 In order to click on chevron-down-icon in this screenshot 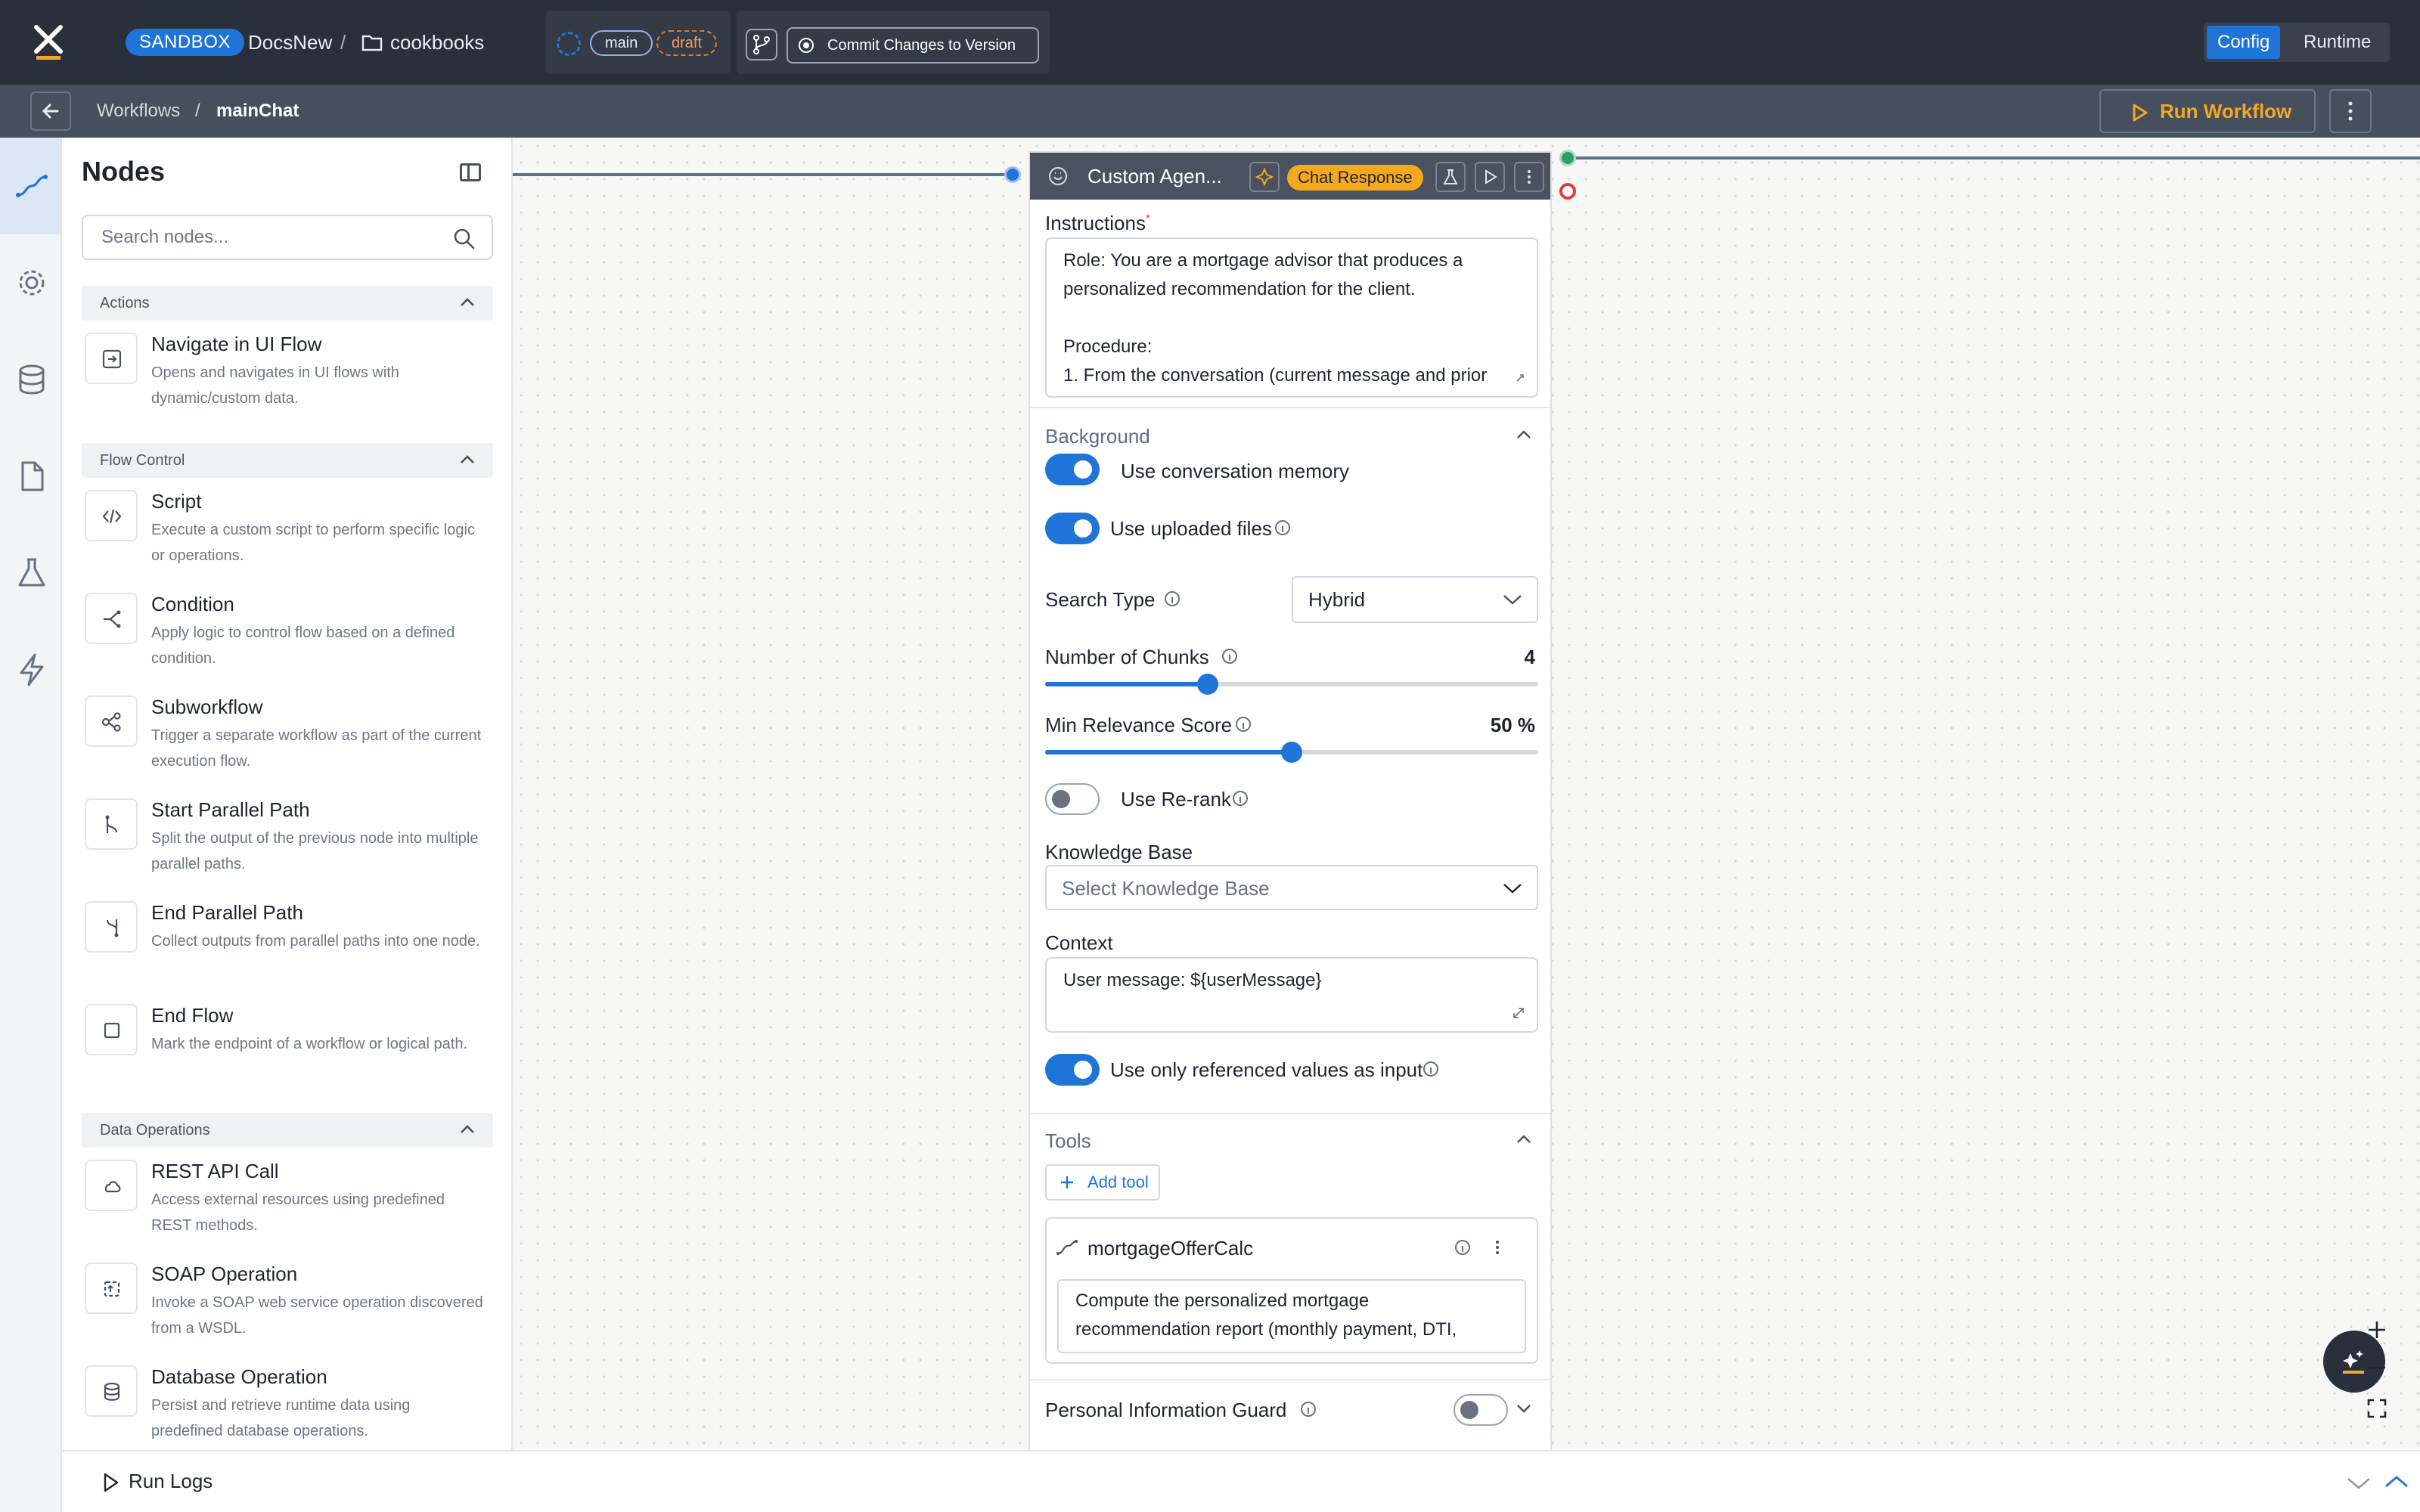, I will do `click(2359, 1484)`.